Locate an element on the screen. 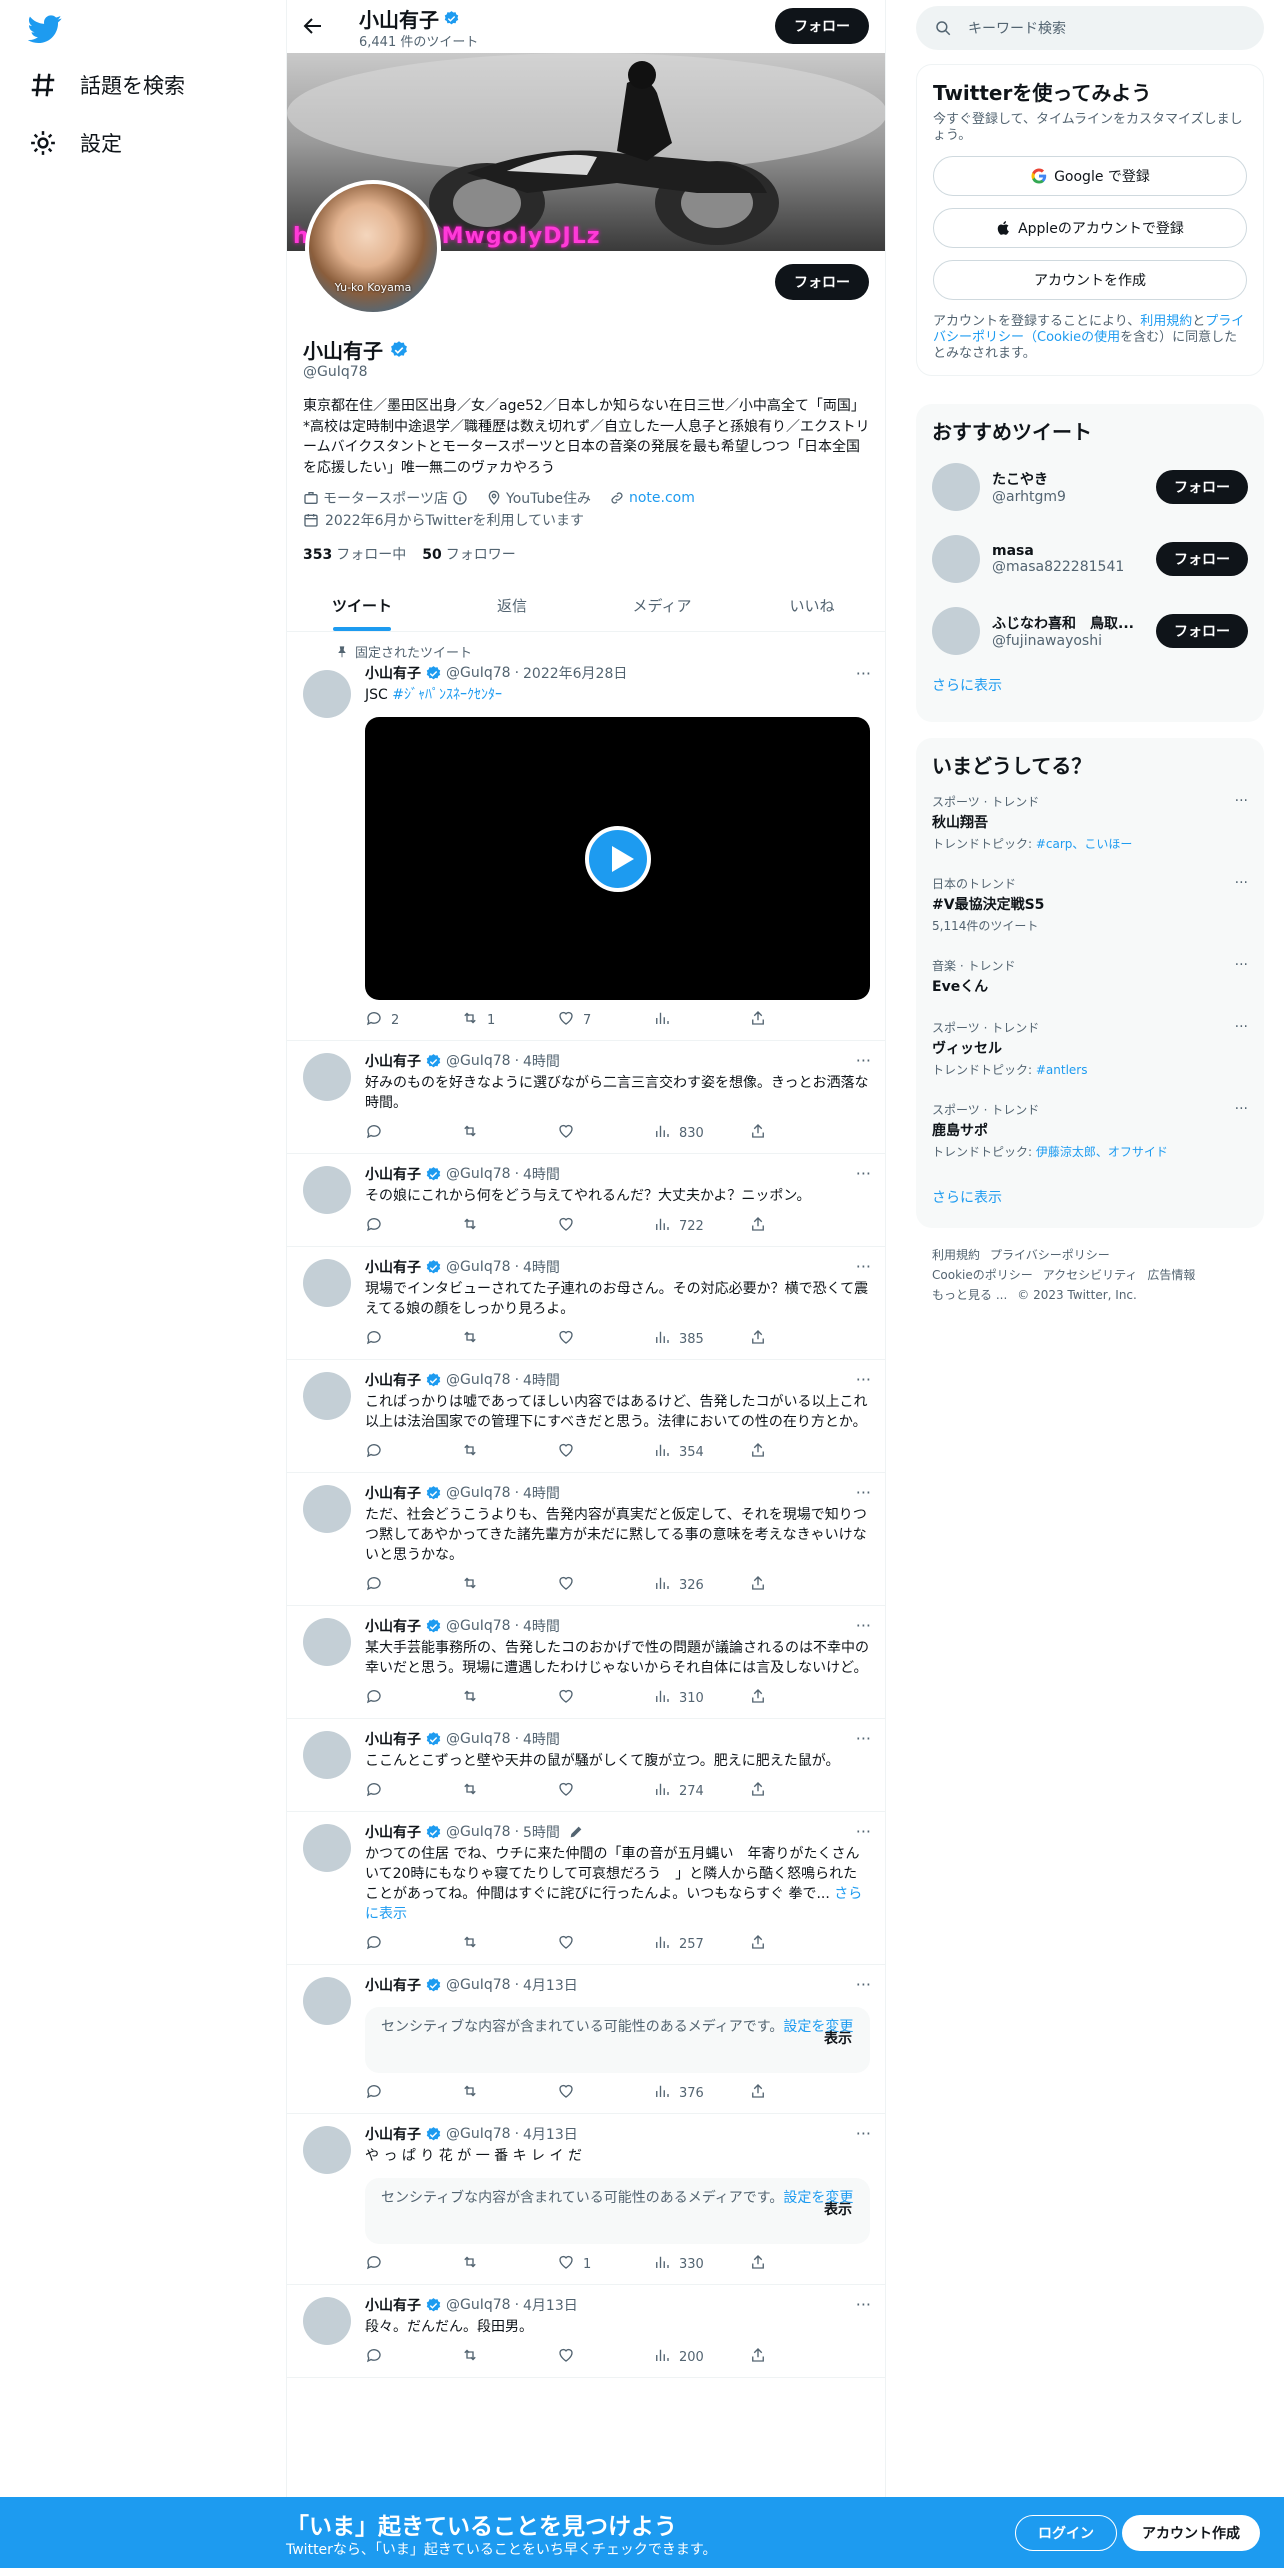 The width and height of the screenshot is (1284, 2568). trend-item: スポーツ · トレンド 鹿島サポ トレンドトピック: 伊藤涼太郎、オフサイド ··· is located at coordinates (1090, 1142).